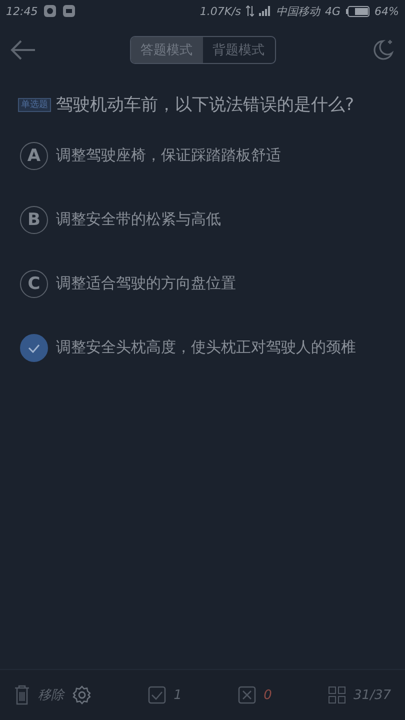 Image resolution: width=405 pixels, height=720 pixels. Describe the element at coordinates (265, 11) in the screenshot. I see `signal-icon` at that location.